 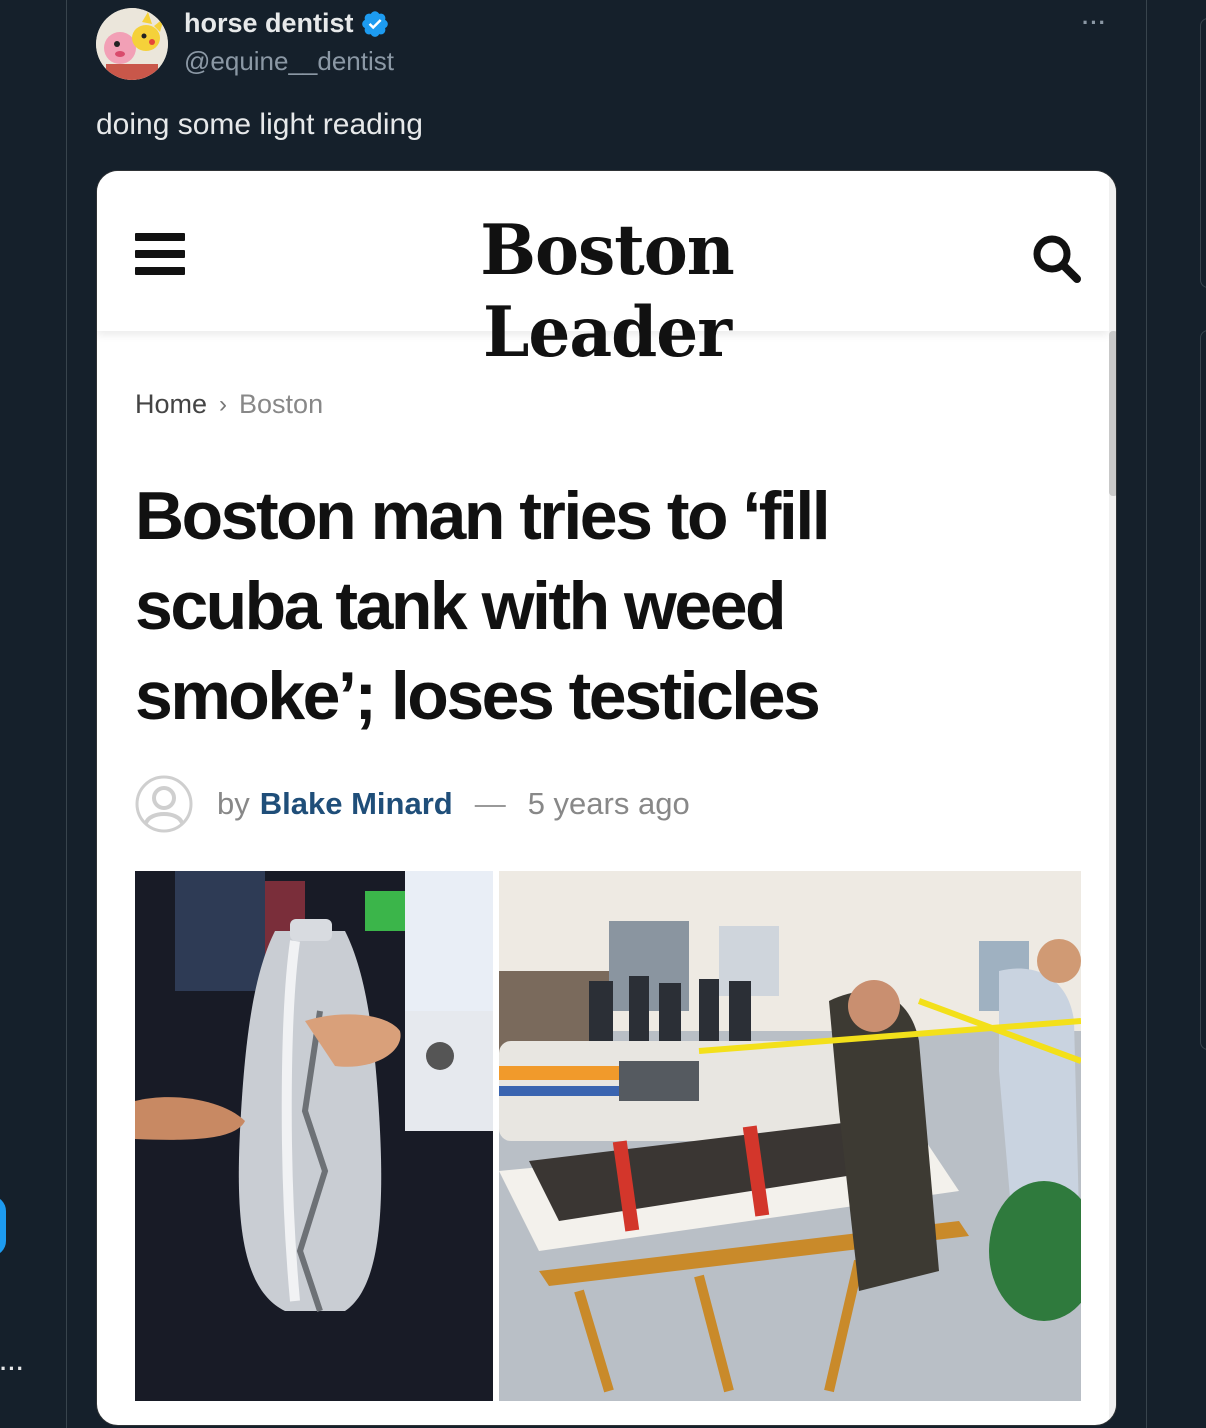 I want to click on verified-badge-icon, so click(x=374, y=23).